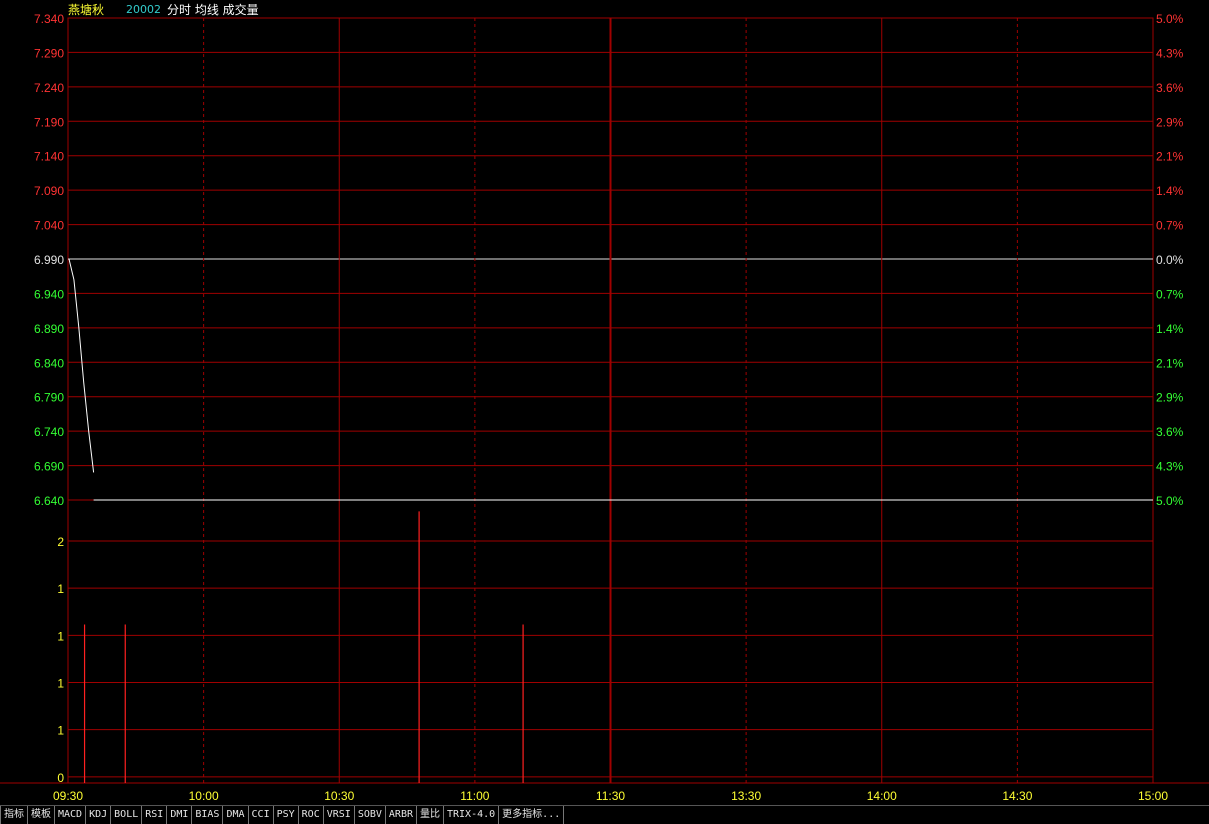  Describe the element at coordinates (49, 467) in the screenshot. I see `price-tick-label: 6.690` at that location.